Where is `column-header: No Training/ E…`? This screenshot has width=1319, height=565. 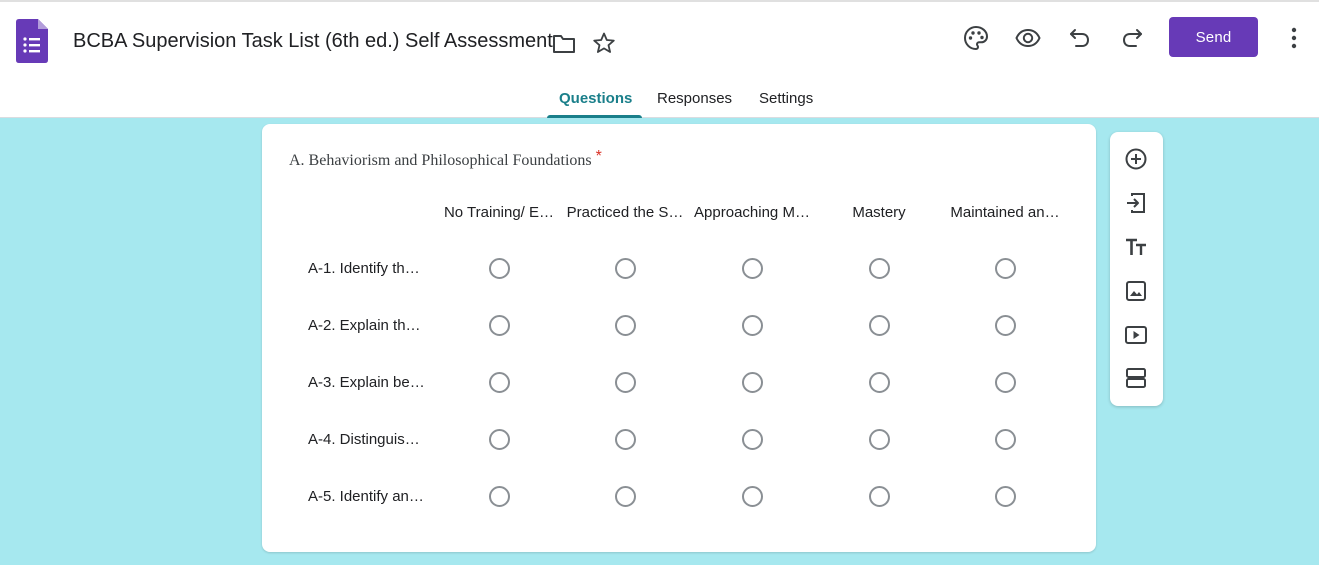 column-header: No Training/ E… is located at coordinates (499, 212).